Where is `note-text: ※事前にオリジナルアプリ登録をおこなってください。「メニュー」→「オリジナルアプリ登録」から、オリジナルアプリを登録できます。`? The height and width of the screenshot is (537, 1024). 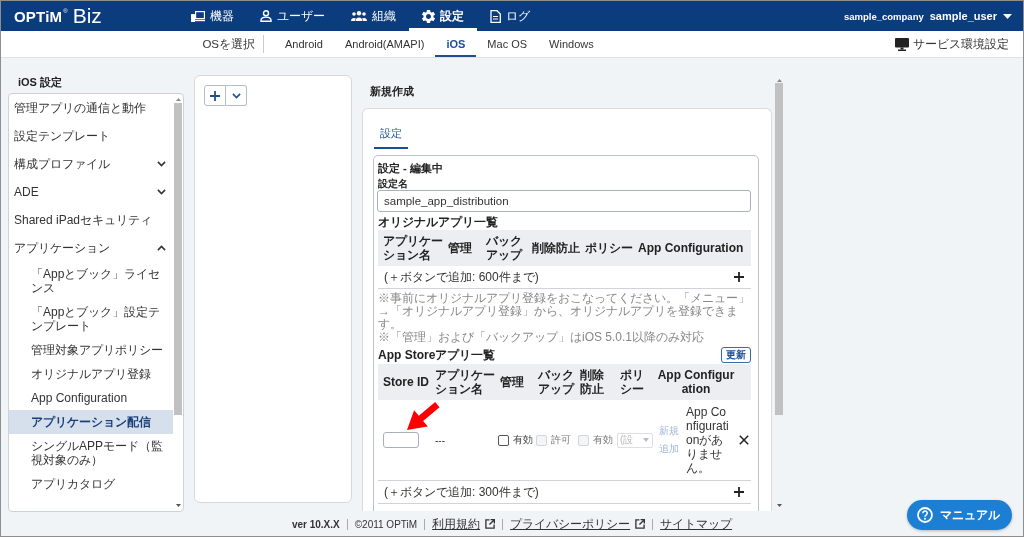
note-text: ※事前にオリジナルアプリ登録をおこなってください。「メニュー」→「オリジナルアプリ登録」から、オリジナルアプリを登録できます。 is located at coordinates (564, 311).